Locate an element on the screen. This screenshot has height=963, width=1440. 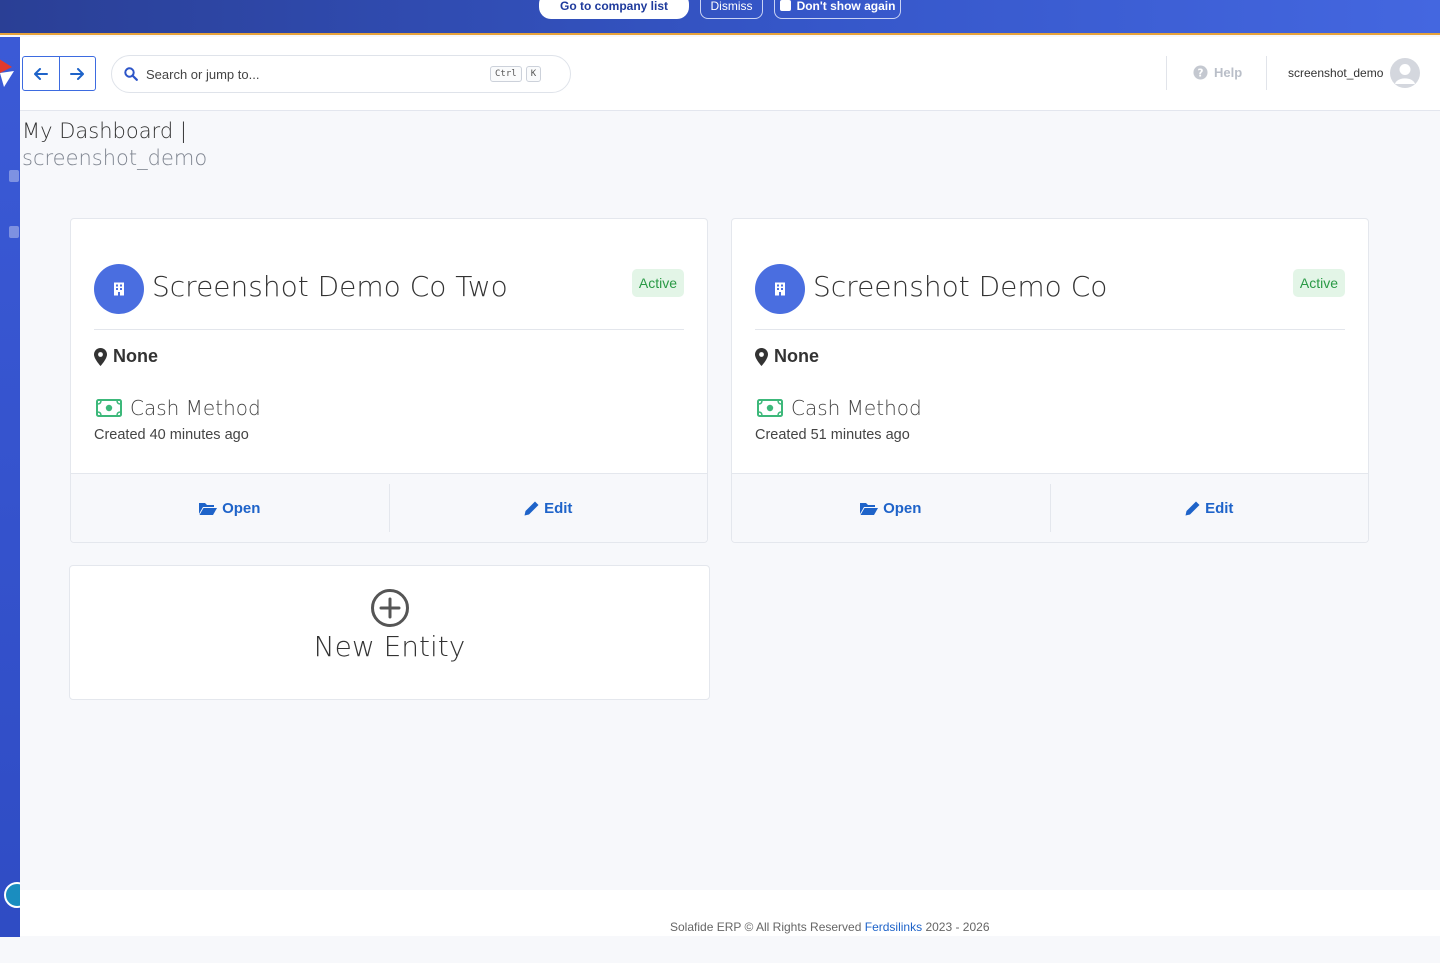
footer-years: 2023 - 2026 is located at coordinates (957, 927).